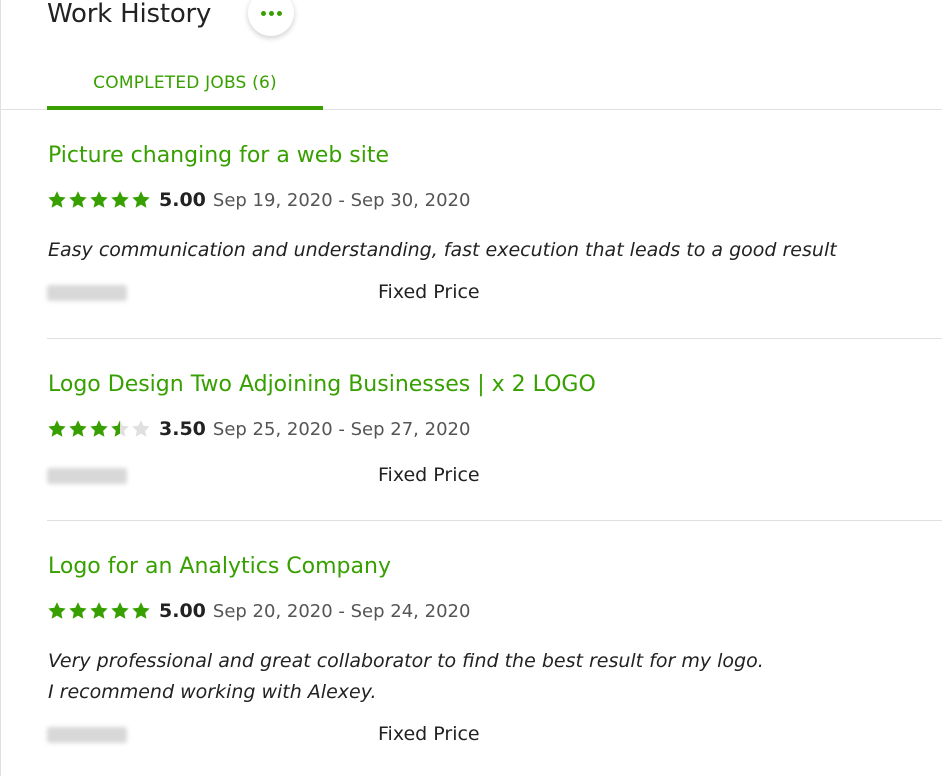 This screenshot has height=776, width=942. What do you see at coordinates (271, 18) in the screenshot?
I see `more-options-button` at bounding box center [271, 18].